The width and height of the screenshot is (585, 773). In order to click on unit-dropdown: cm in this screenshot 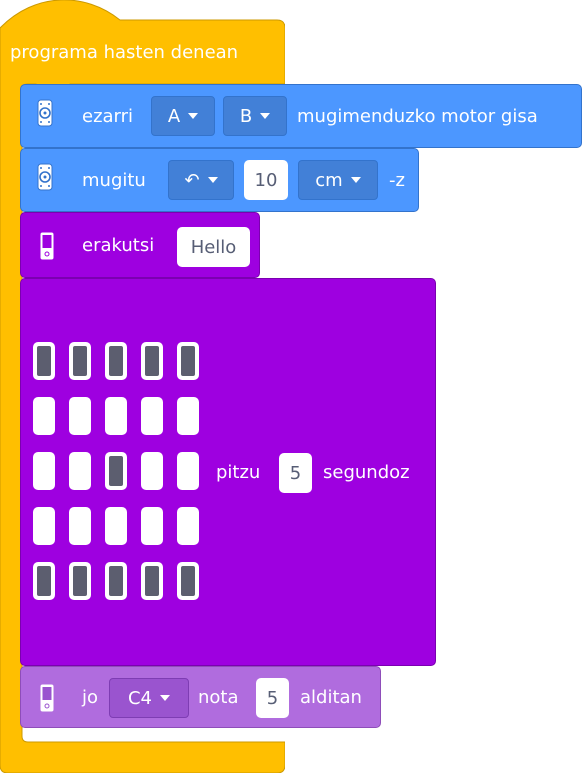, I will do `click(338, 180)`.